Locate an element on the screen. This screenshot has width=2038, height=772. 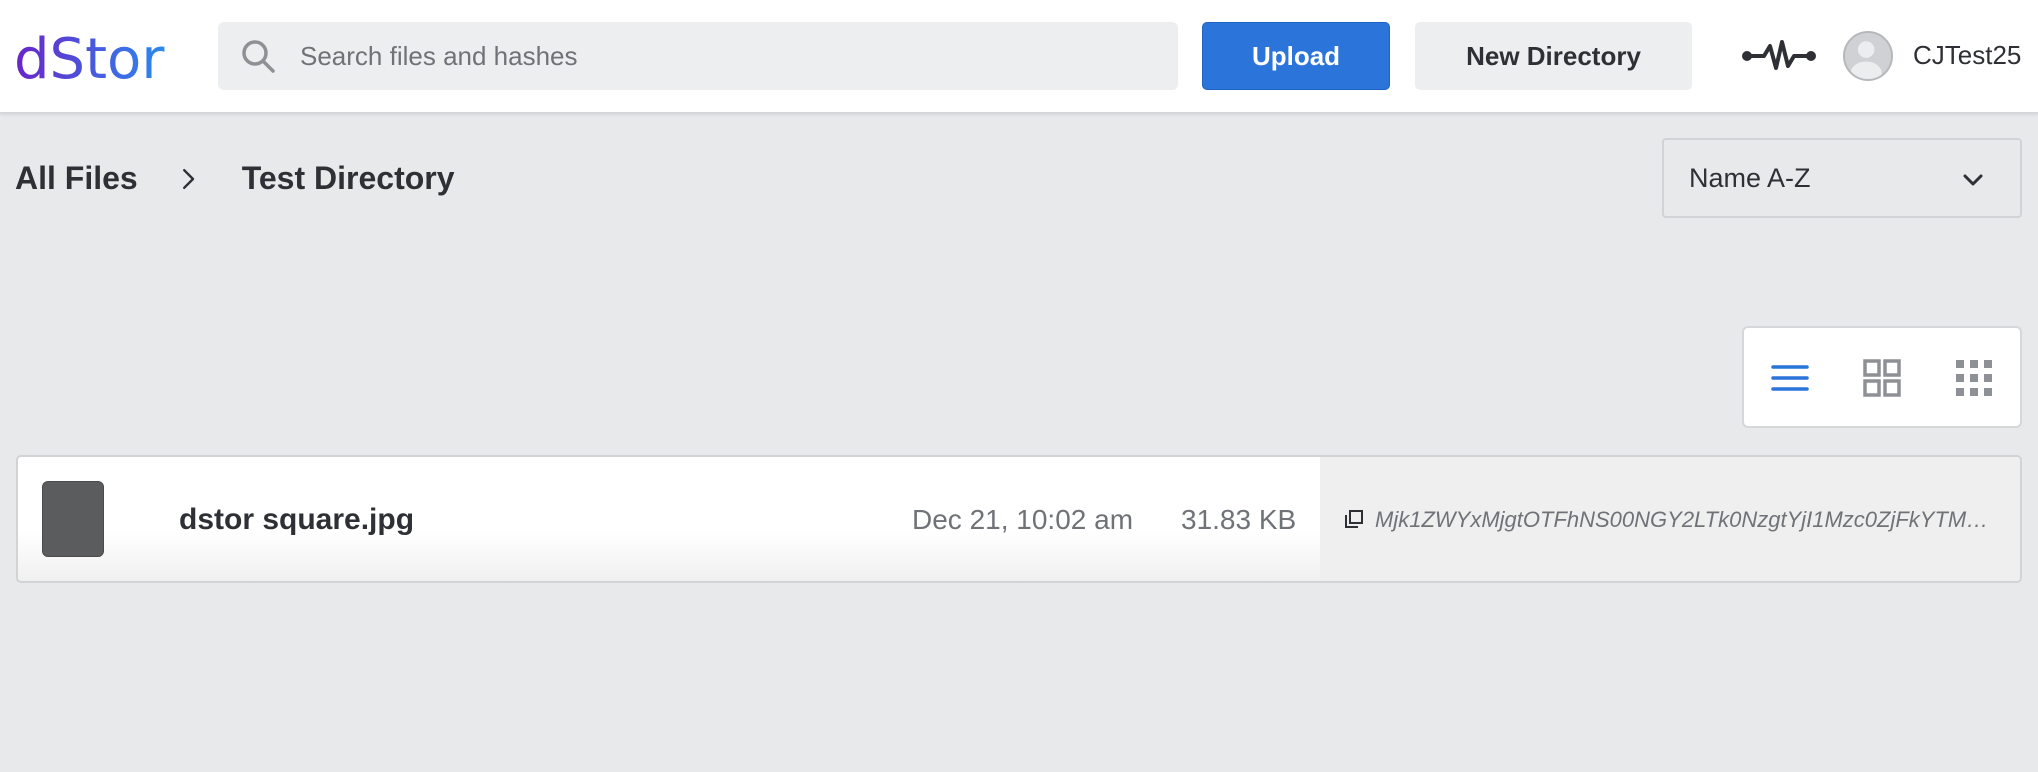
user-avatar-icon is located at coordinates (1866, 60).